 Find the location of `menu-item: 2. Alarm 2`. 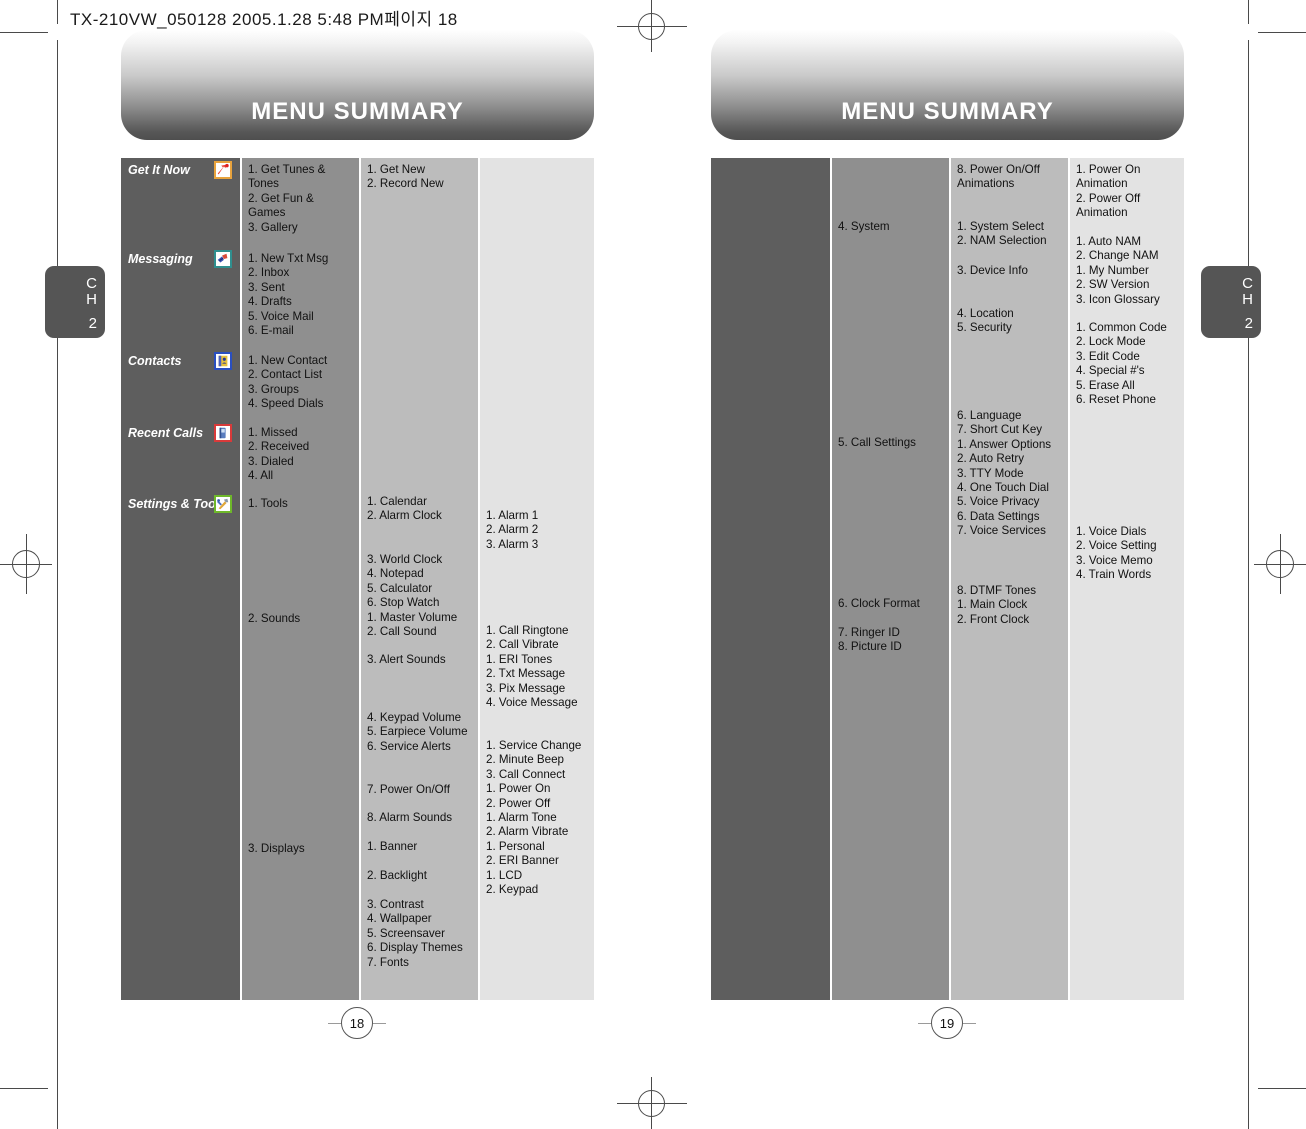

menu-item: 2. Alarm 2 is located at coordinates (512, 530).